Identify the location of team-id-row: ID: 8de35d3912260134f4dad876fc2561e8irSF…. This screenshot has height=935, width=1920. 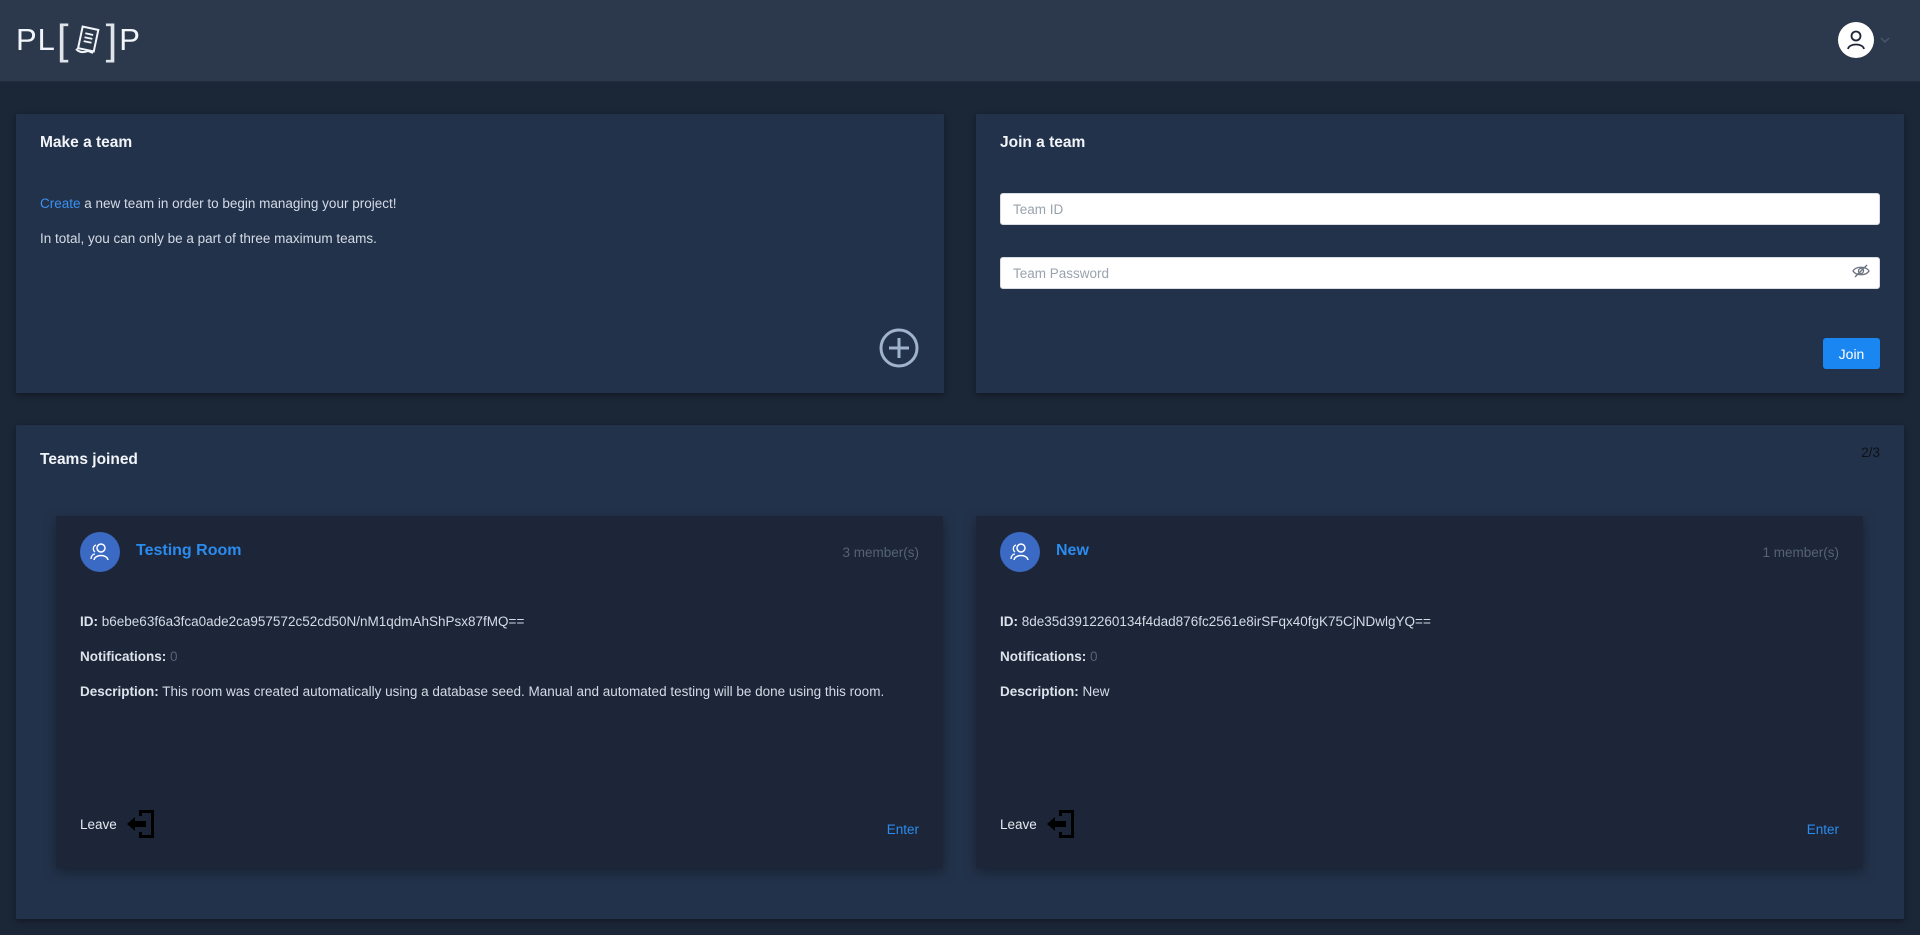
(1215, 621).